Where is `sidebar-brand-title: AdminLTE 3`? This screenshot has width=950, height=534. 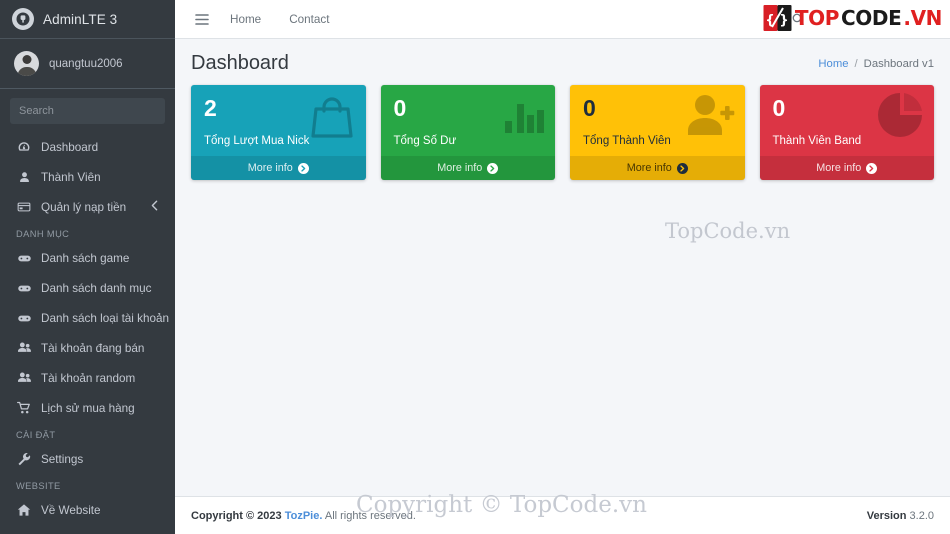 sidebar-brand-title: AdminLTE 3 is located at coordinates (80, 19).